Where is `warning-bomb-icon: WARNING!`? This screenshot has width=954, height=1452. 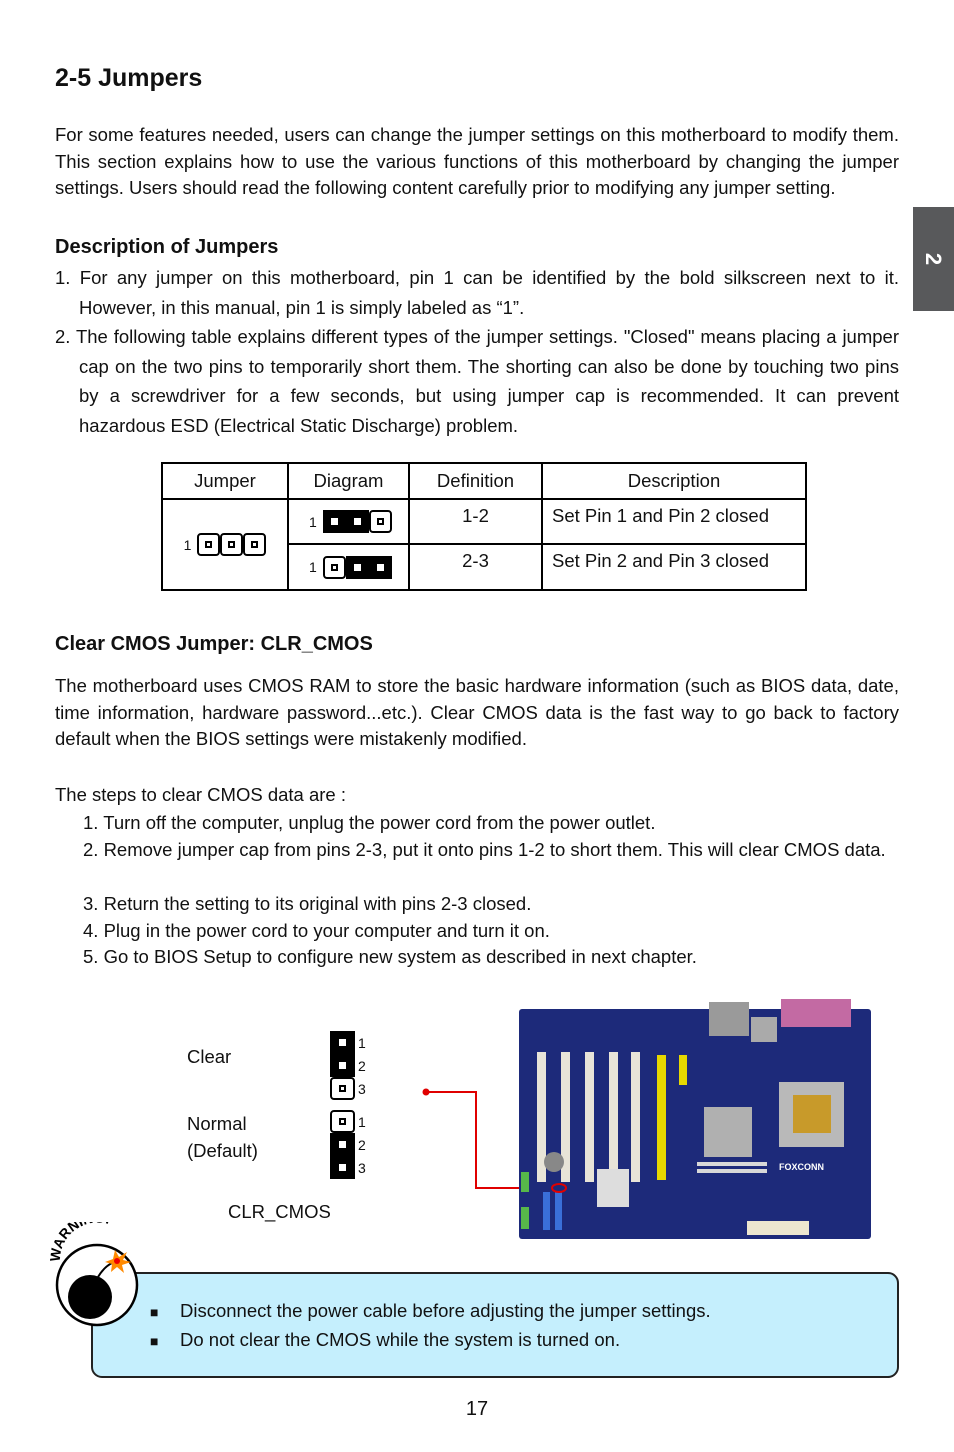
warning-bomb-icon: WARNING! is located at coordinates (94, 1274).